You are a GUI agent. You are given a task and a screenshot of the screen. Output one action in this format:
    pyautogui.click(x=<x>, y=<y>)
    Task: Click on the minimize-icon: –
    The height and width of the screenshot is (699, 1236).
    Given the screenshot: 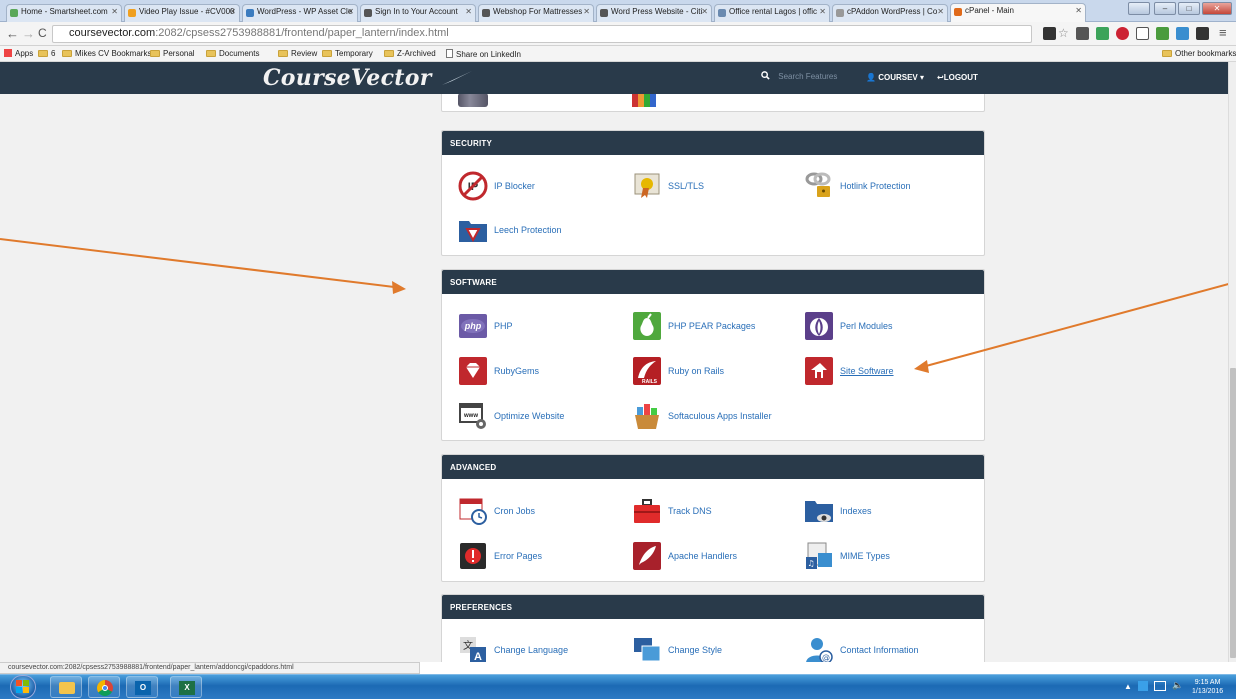 What is the action you would take?
    pyautogui.click(x=1165, y=8)
    